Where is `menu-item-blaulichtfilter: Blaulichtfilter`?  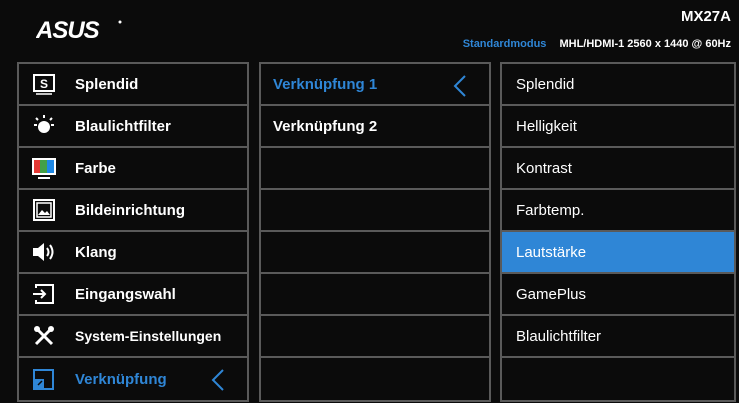 menu-item-blaulichtfilter: Blaulichtfilter is located at coordinates (133, 127).